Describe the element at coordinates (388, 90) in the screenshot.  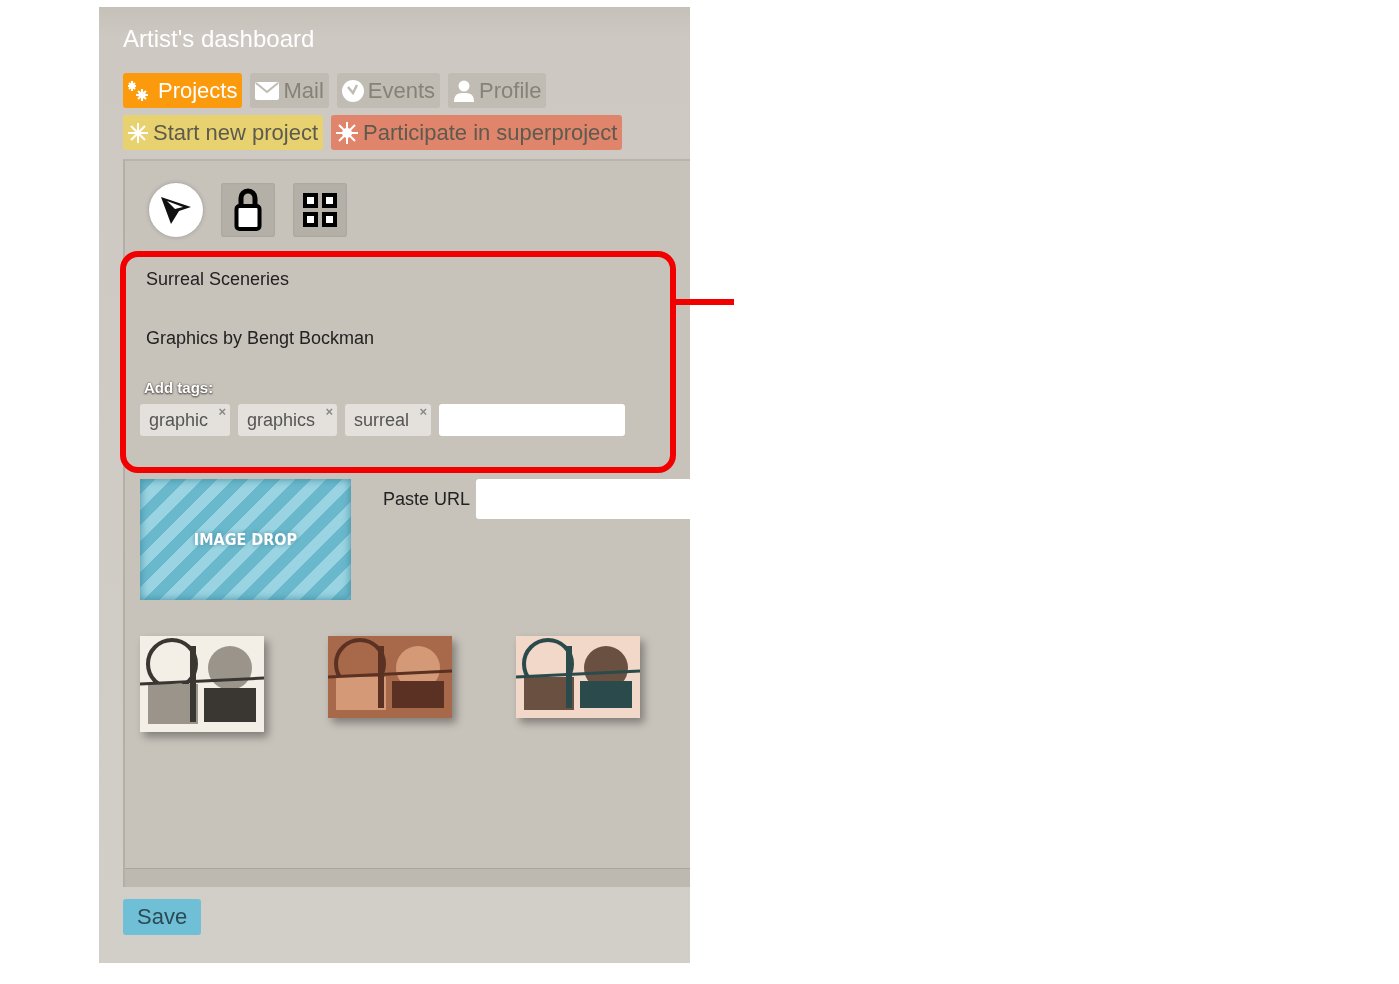
I see `nav-tab: Events` at that location.